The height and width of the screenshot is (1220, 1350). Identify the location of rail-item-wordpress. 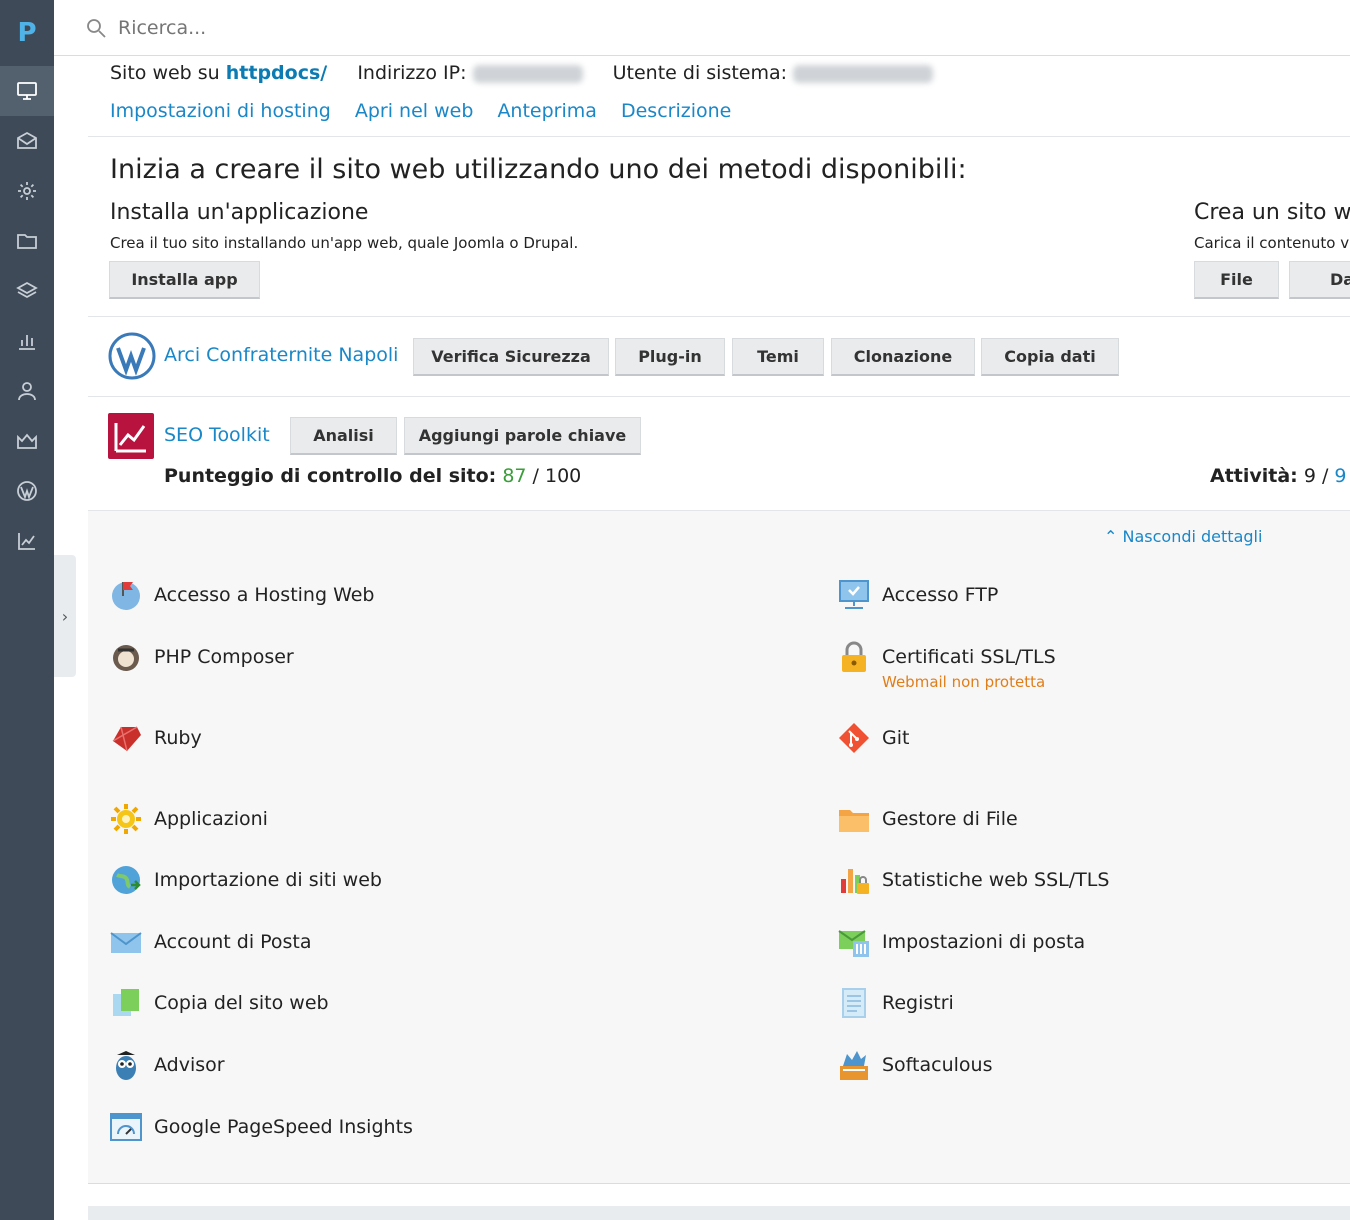
(27, 491).